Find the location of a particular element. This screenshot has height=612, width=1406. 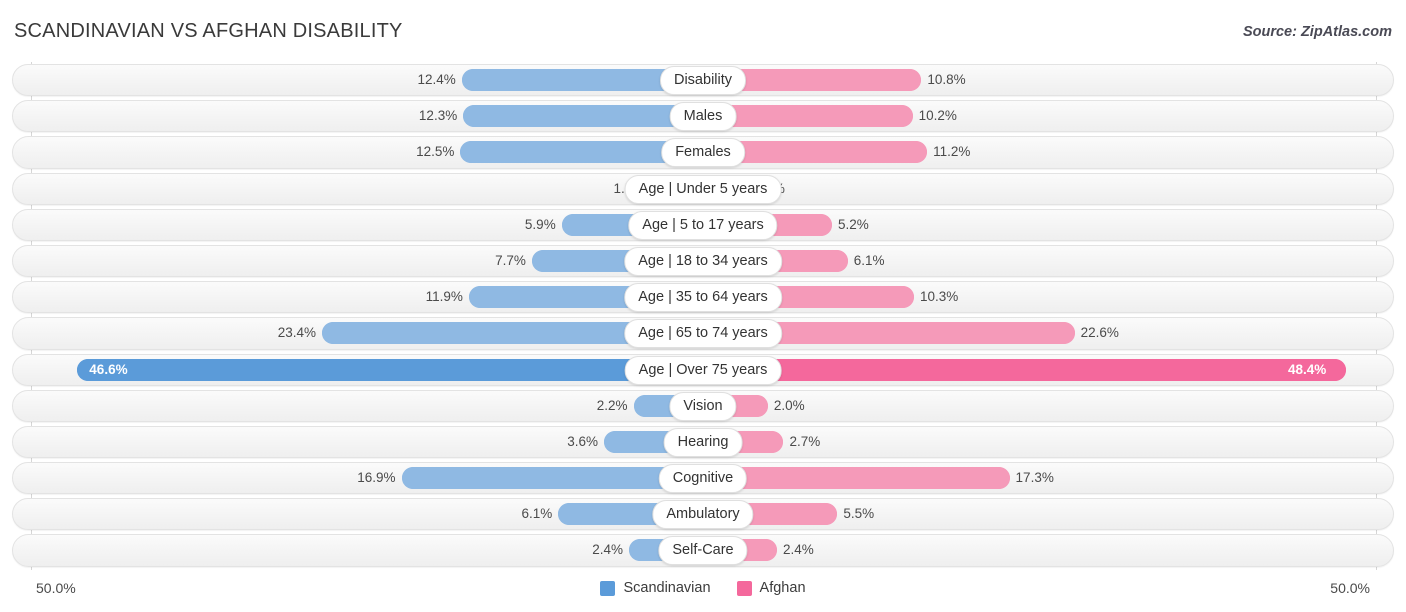

category-label-pill: Age | 18 to 34 years is located at coordinates (703, 261).